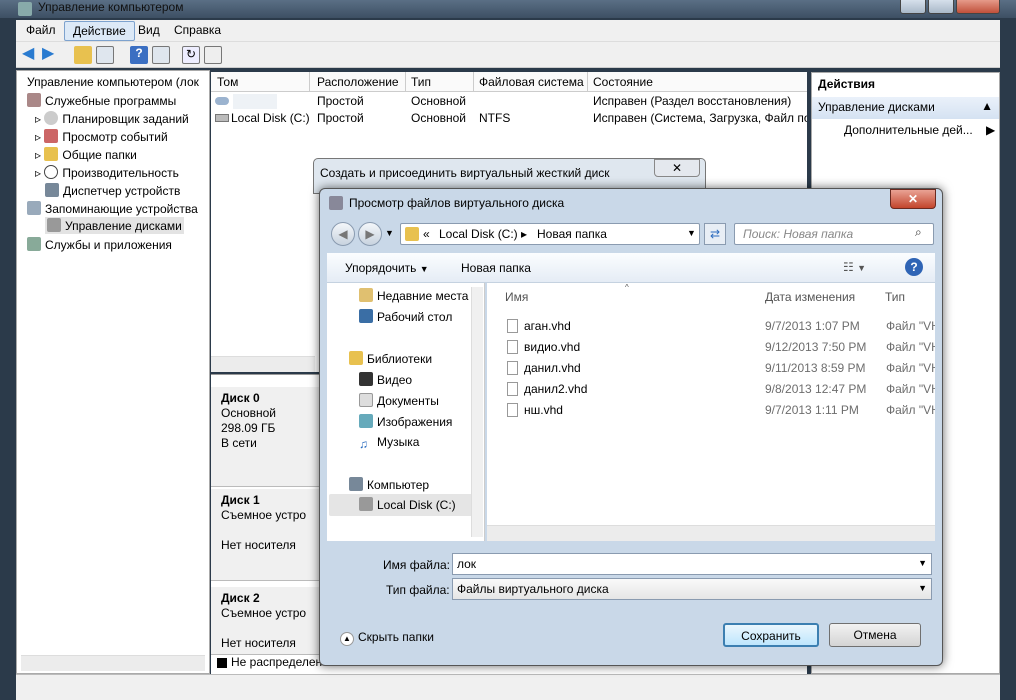  I want to click on services-icon, so click(34, 244).